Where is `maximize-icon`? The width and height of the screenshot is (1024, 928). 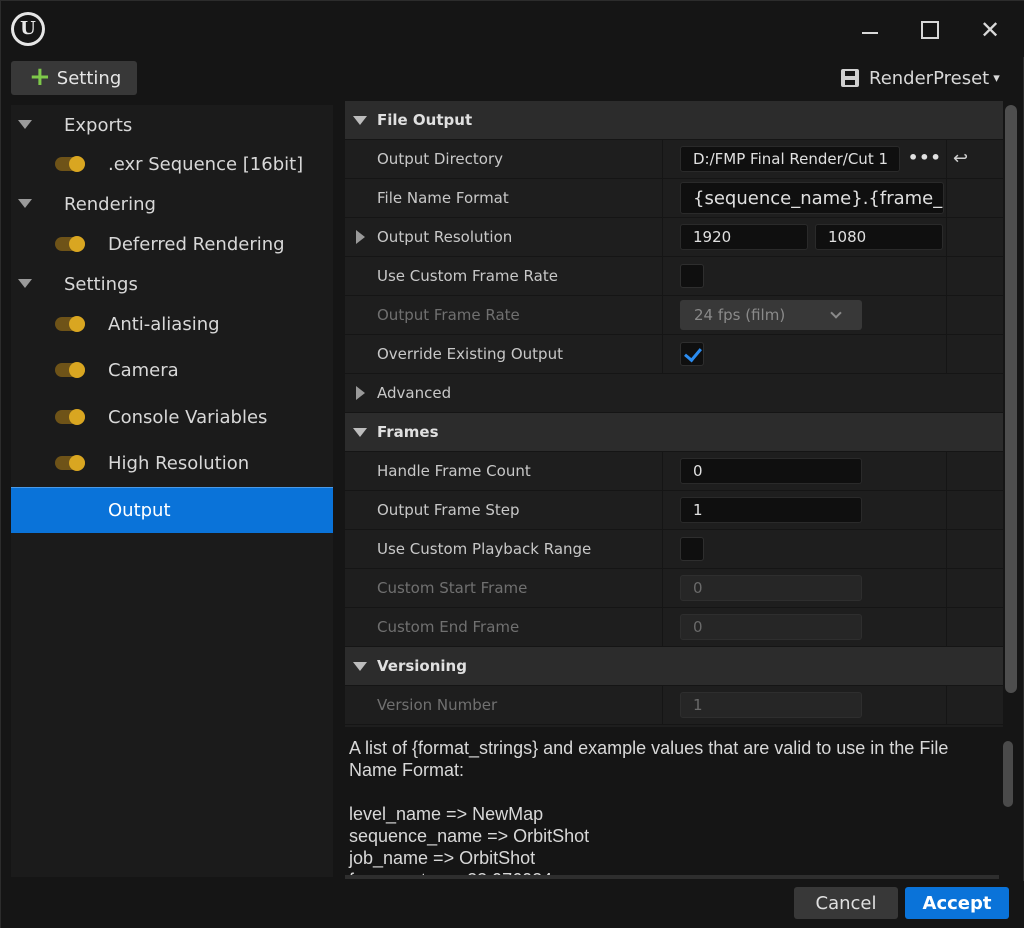
maximize-icon is located at coordinates (930, 30).